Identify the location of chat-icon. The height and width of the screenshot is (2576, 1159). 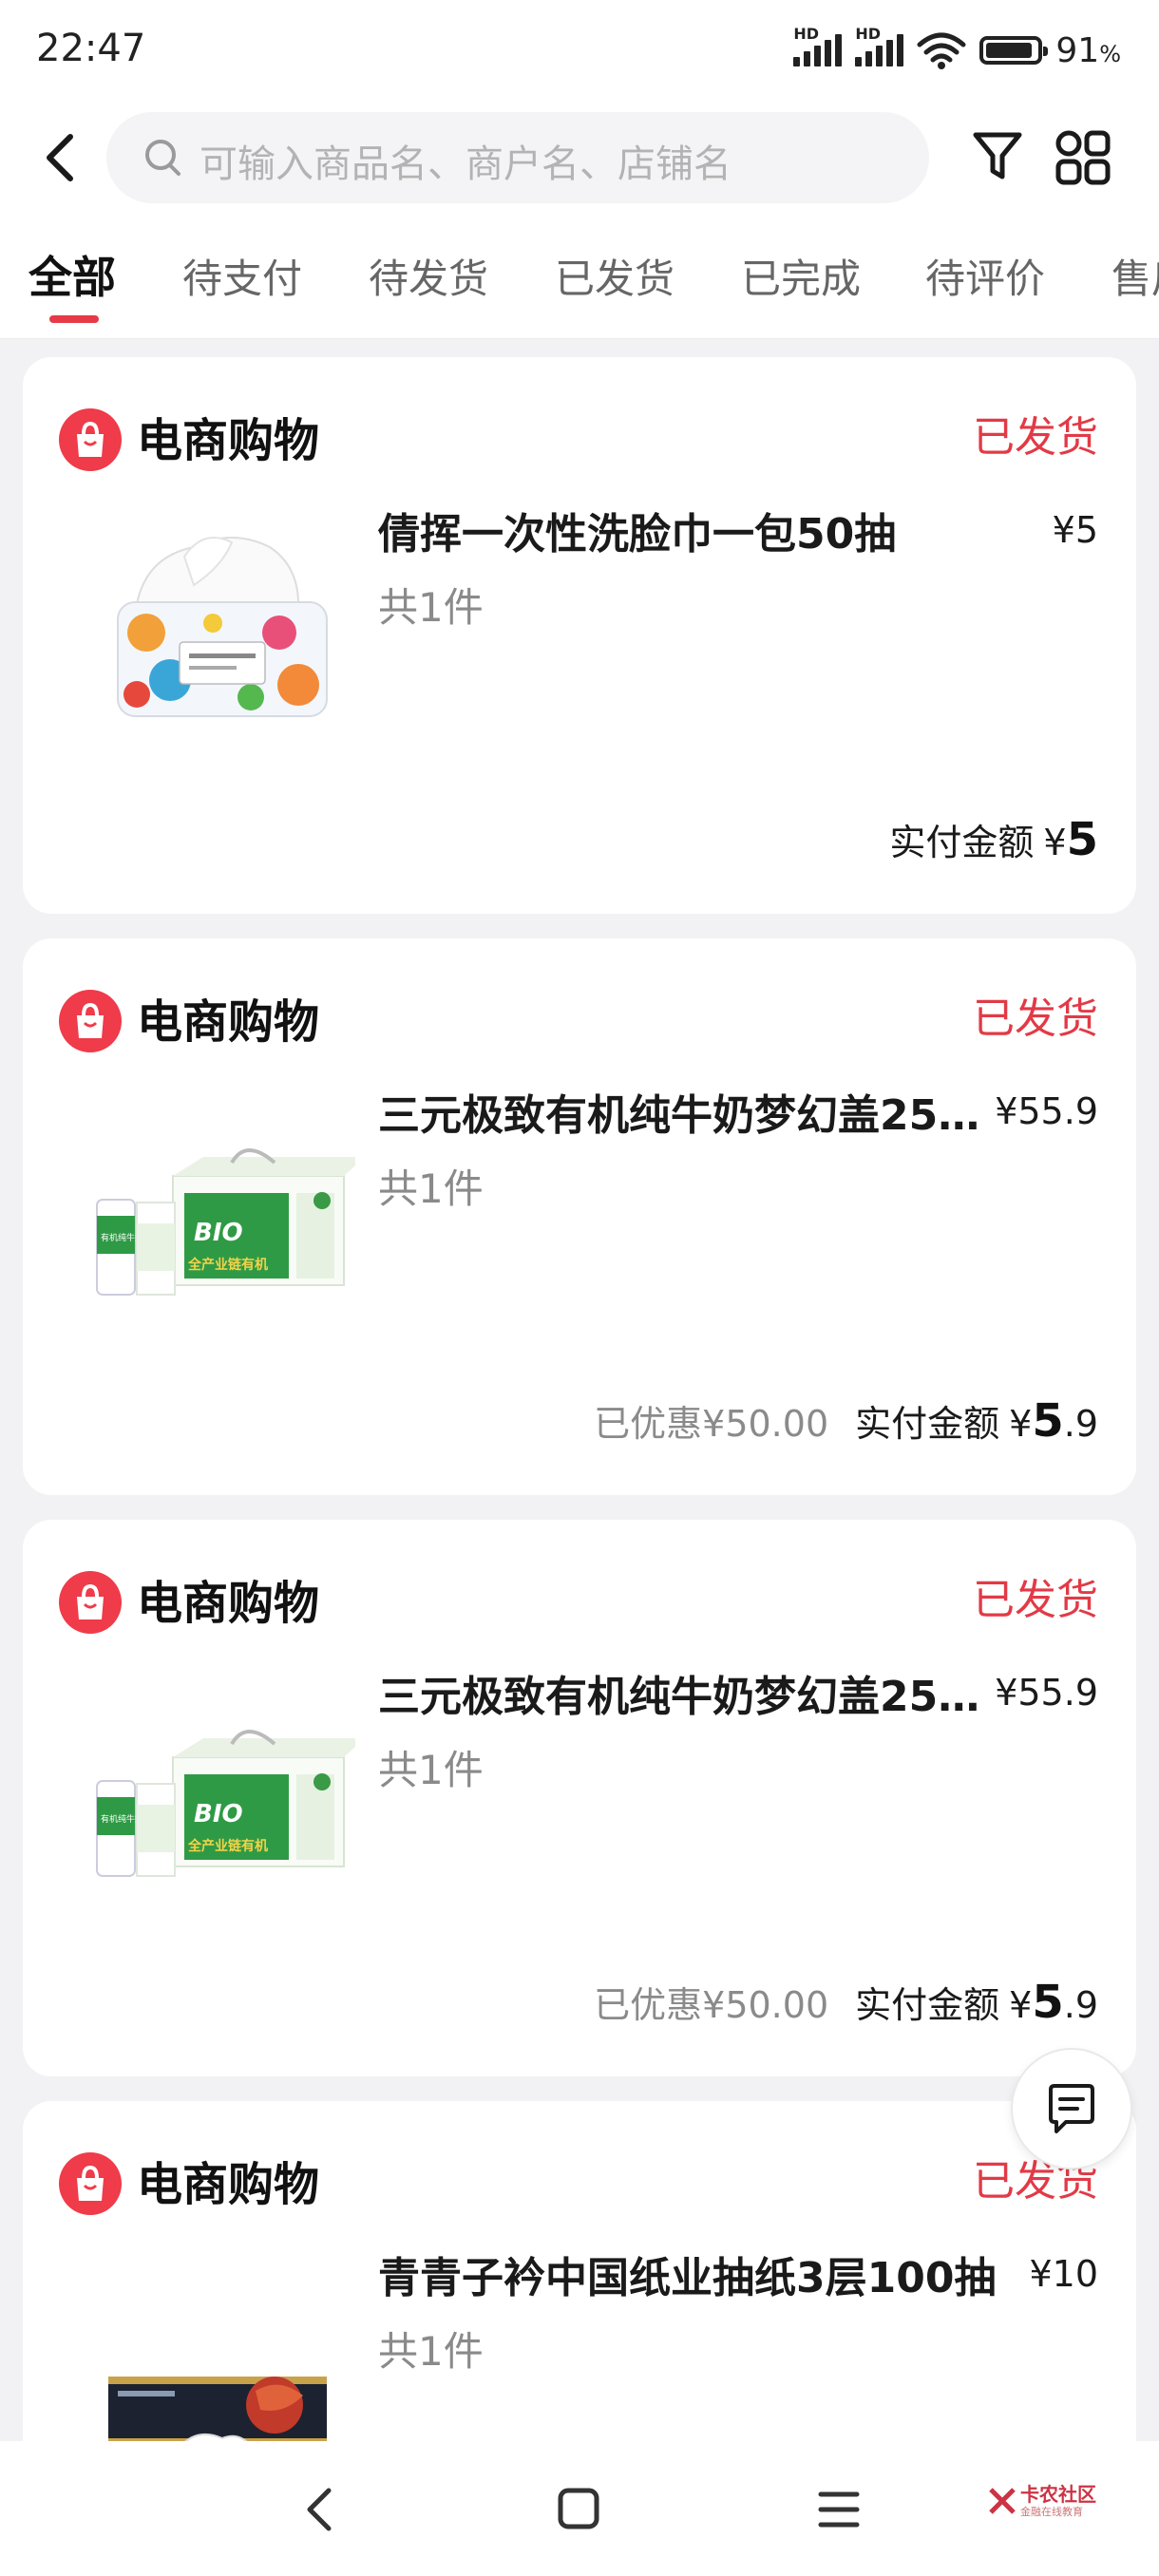
(1071, 2108).